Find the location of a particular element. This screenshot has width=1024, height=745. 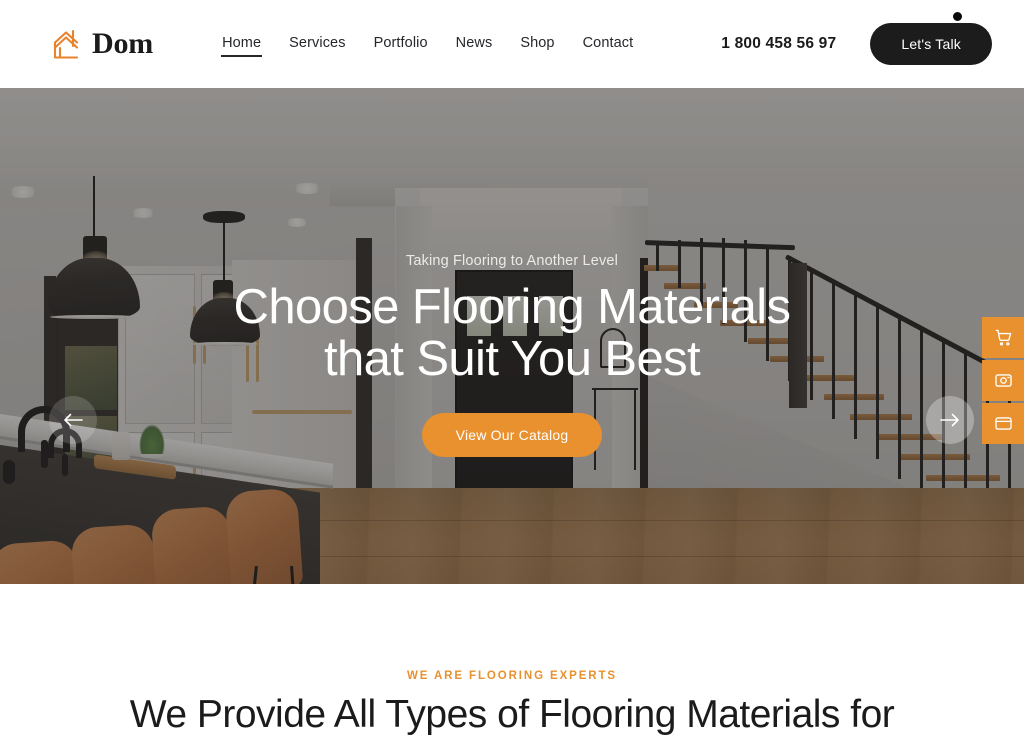

cursor-pointer is located at coordinates (957, 16).